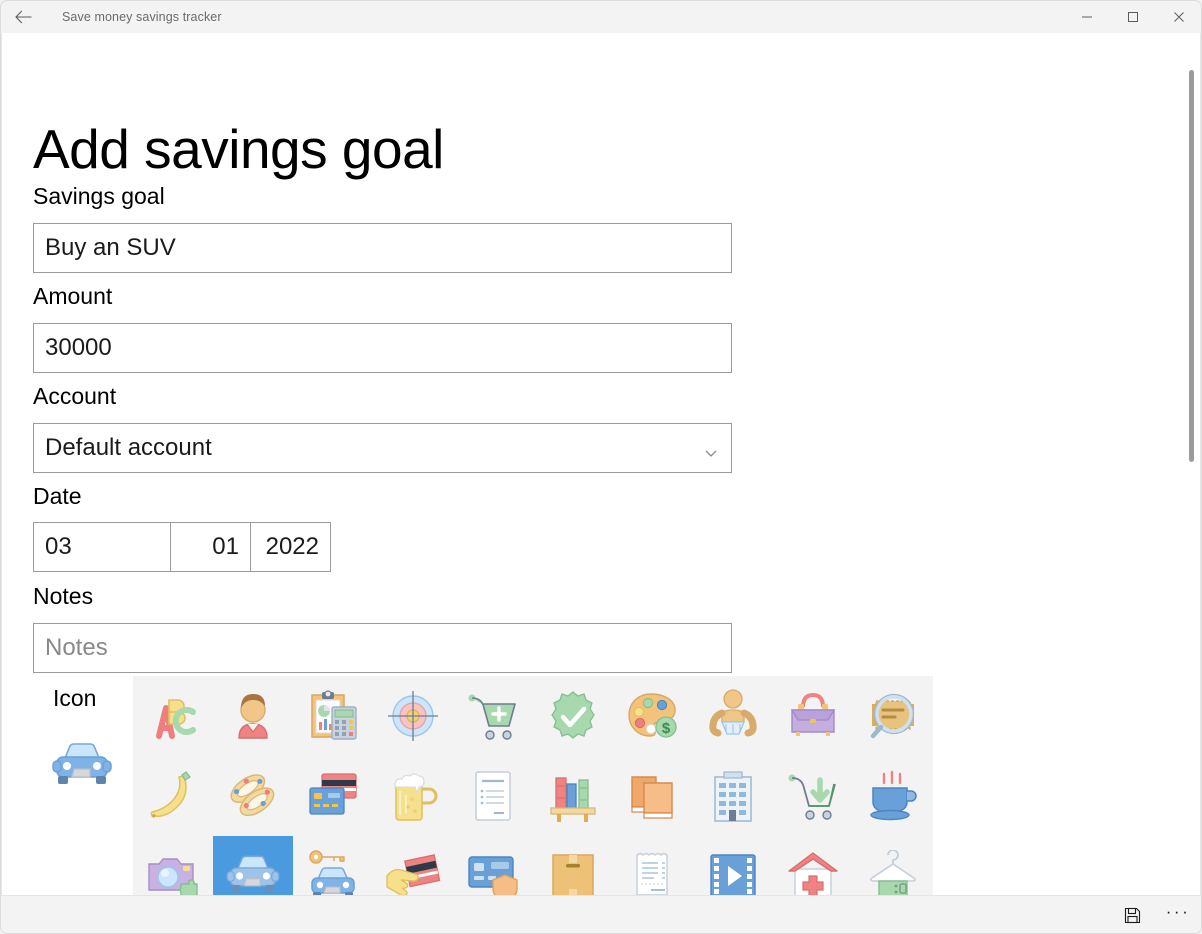  What do you see at coordinates (102, 547) in the screenshot?
I see `date-day-segment: 03` at bounding box center [102, 547].